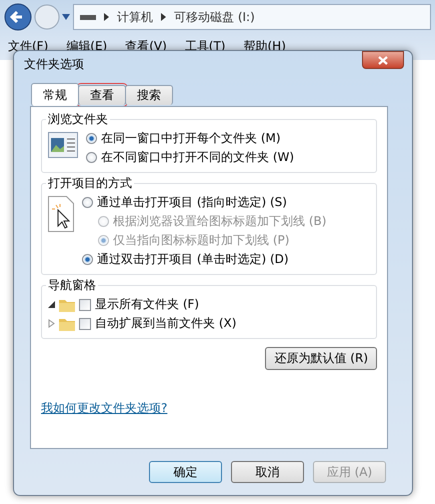 This screenshot has width=435, height=504. What do you see at coordinates (192, 202) in the screenshot?
I see `option-label: 通过单击打开项目 (指向时选定) (S)` at bounding box center [192, 202].